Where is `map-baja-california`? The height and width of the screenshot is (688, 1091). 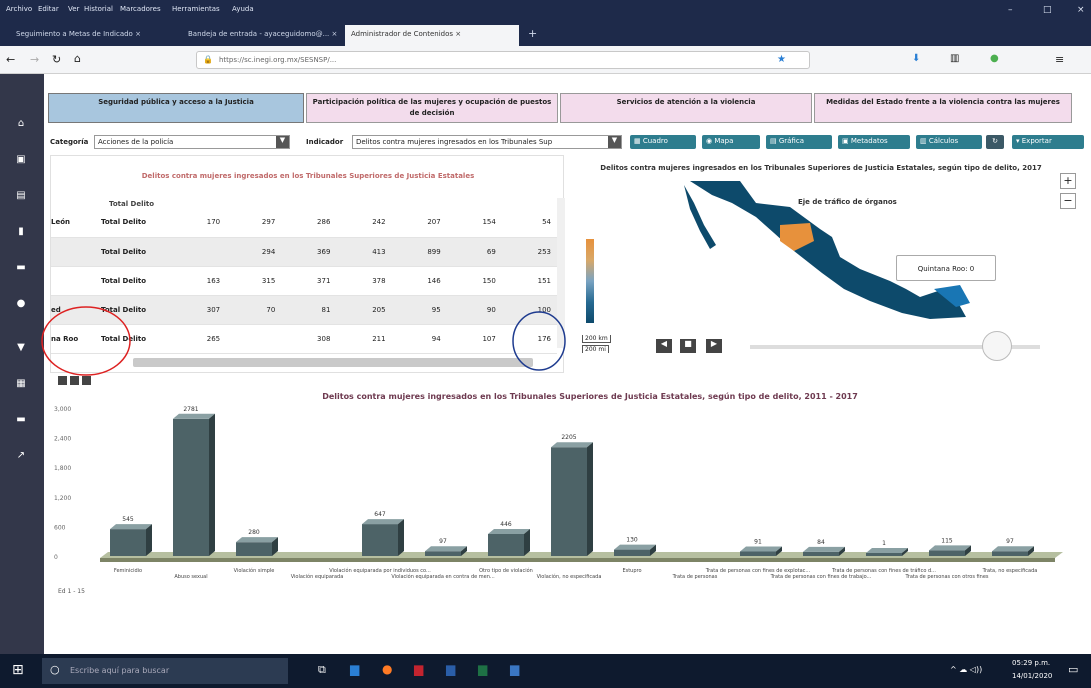
map-baja-california is located at coordinates (700, 217).